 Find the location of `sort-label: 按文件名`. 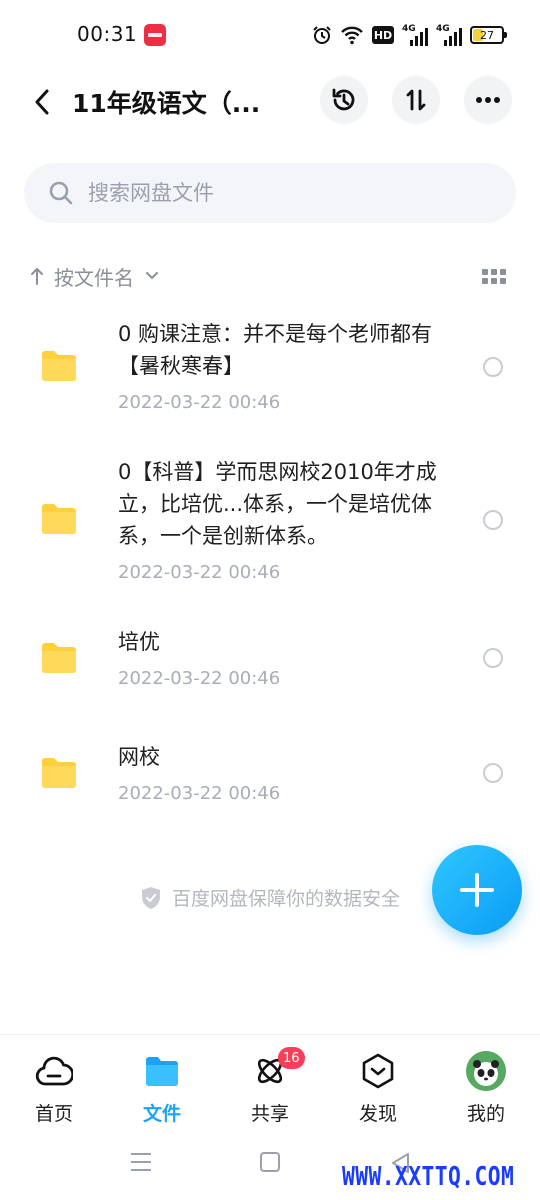

sort-label: 按文件名 is located at coordinates (94, 277).